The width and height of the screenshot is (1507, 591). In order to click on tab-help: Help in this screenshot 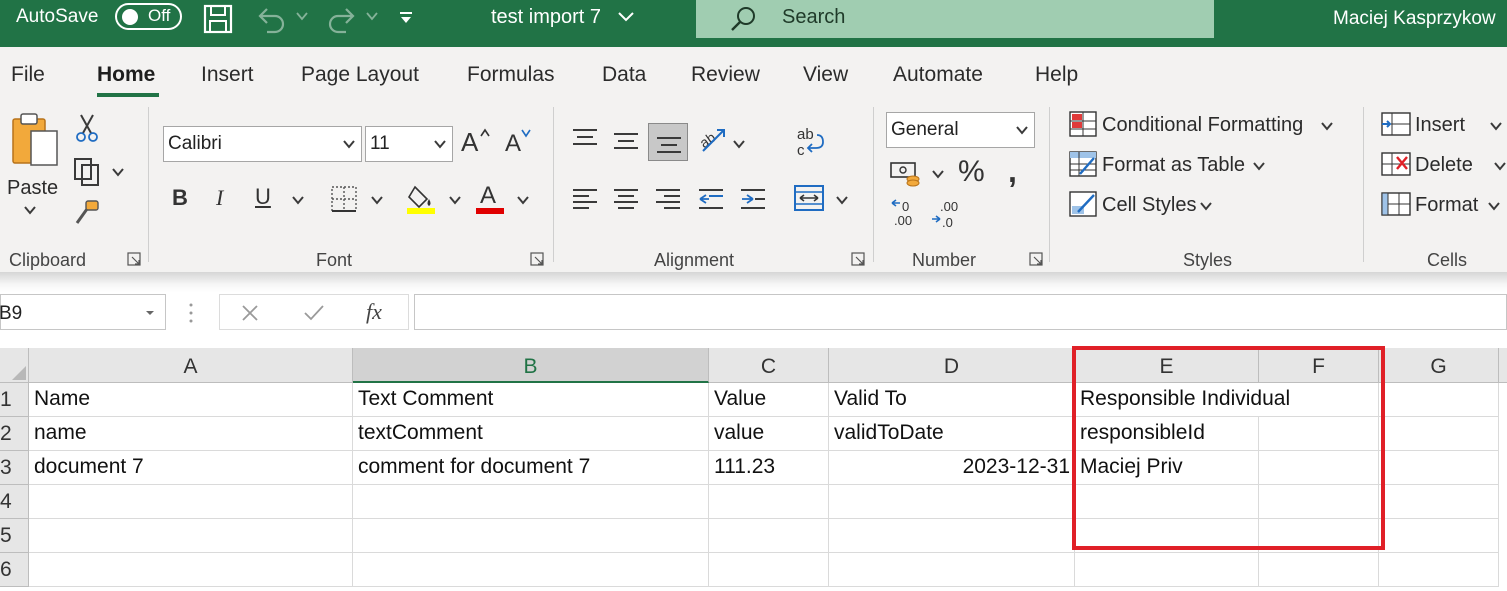, I will do `click(1056, 75)`.